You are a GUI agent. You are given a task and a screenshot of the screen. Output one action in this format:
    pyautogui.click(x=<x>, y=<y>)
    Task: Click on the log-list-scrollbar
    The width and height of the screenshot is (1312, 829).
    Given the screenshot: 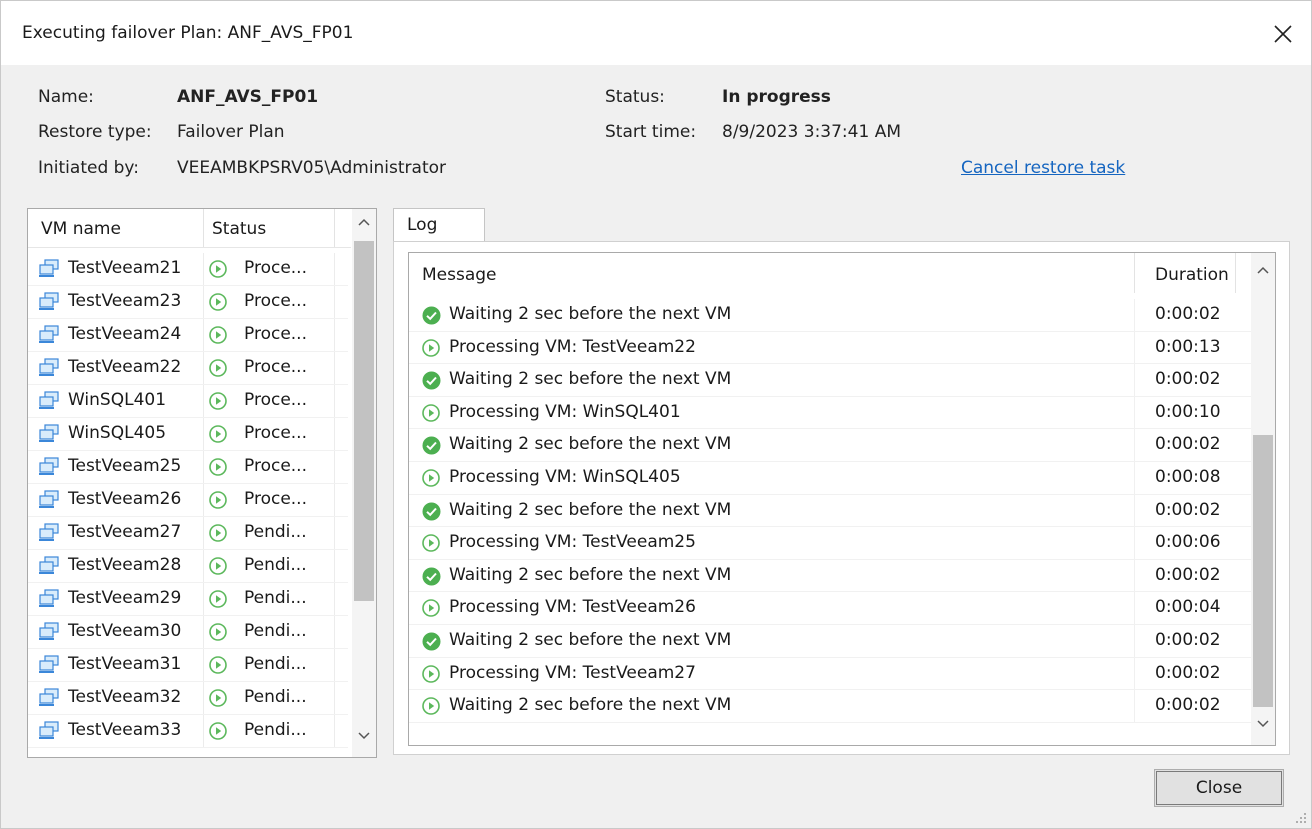 What is the action you would take?
    pyautogui.click(x=1263, y=499)
    